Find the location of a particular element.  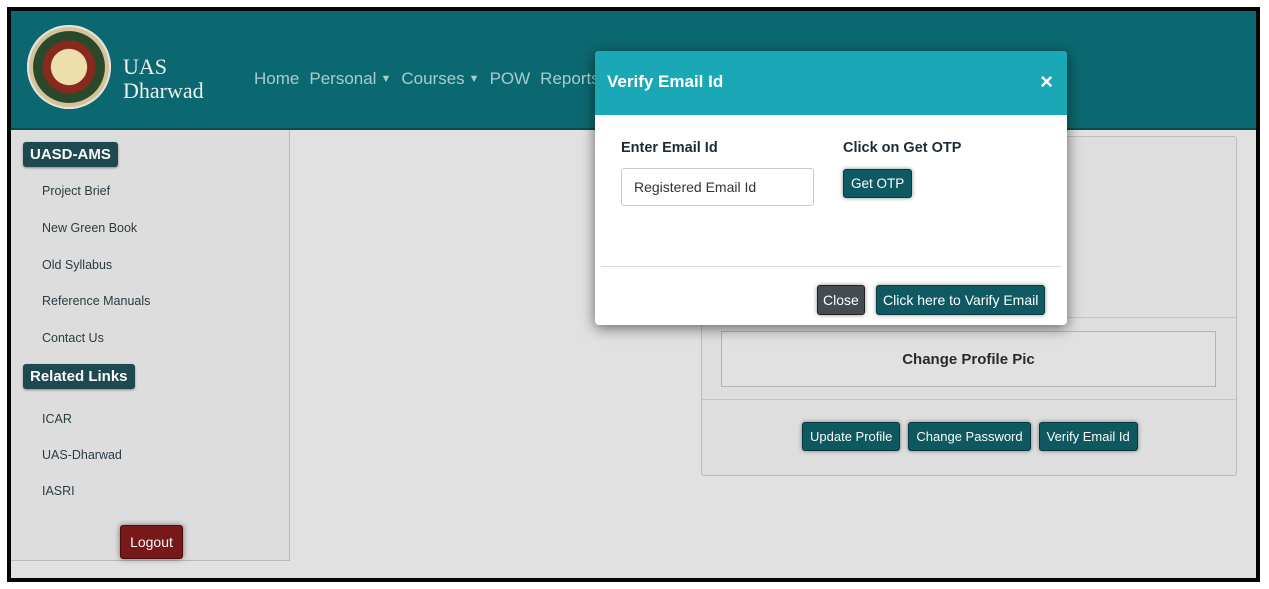

get-otp-button: Get OTP is located at coordinates (878, 183).